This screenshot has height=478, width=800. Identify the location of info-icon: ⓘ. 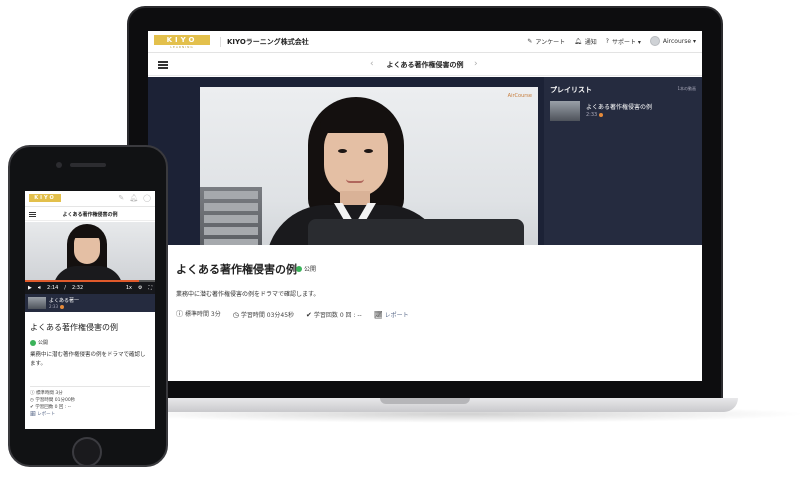
(179, 314).